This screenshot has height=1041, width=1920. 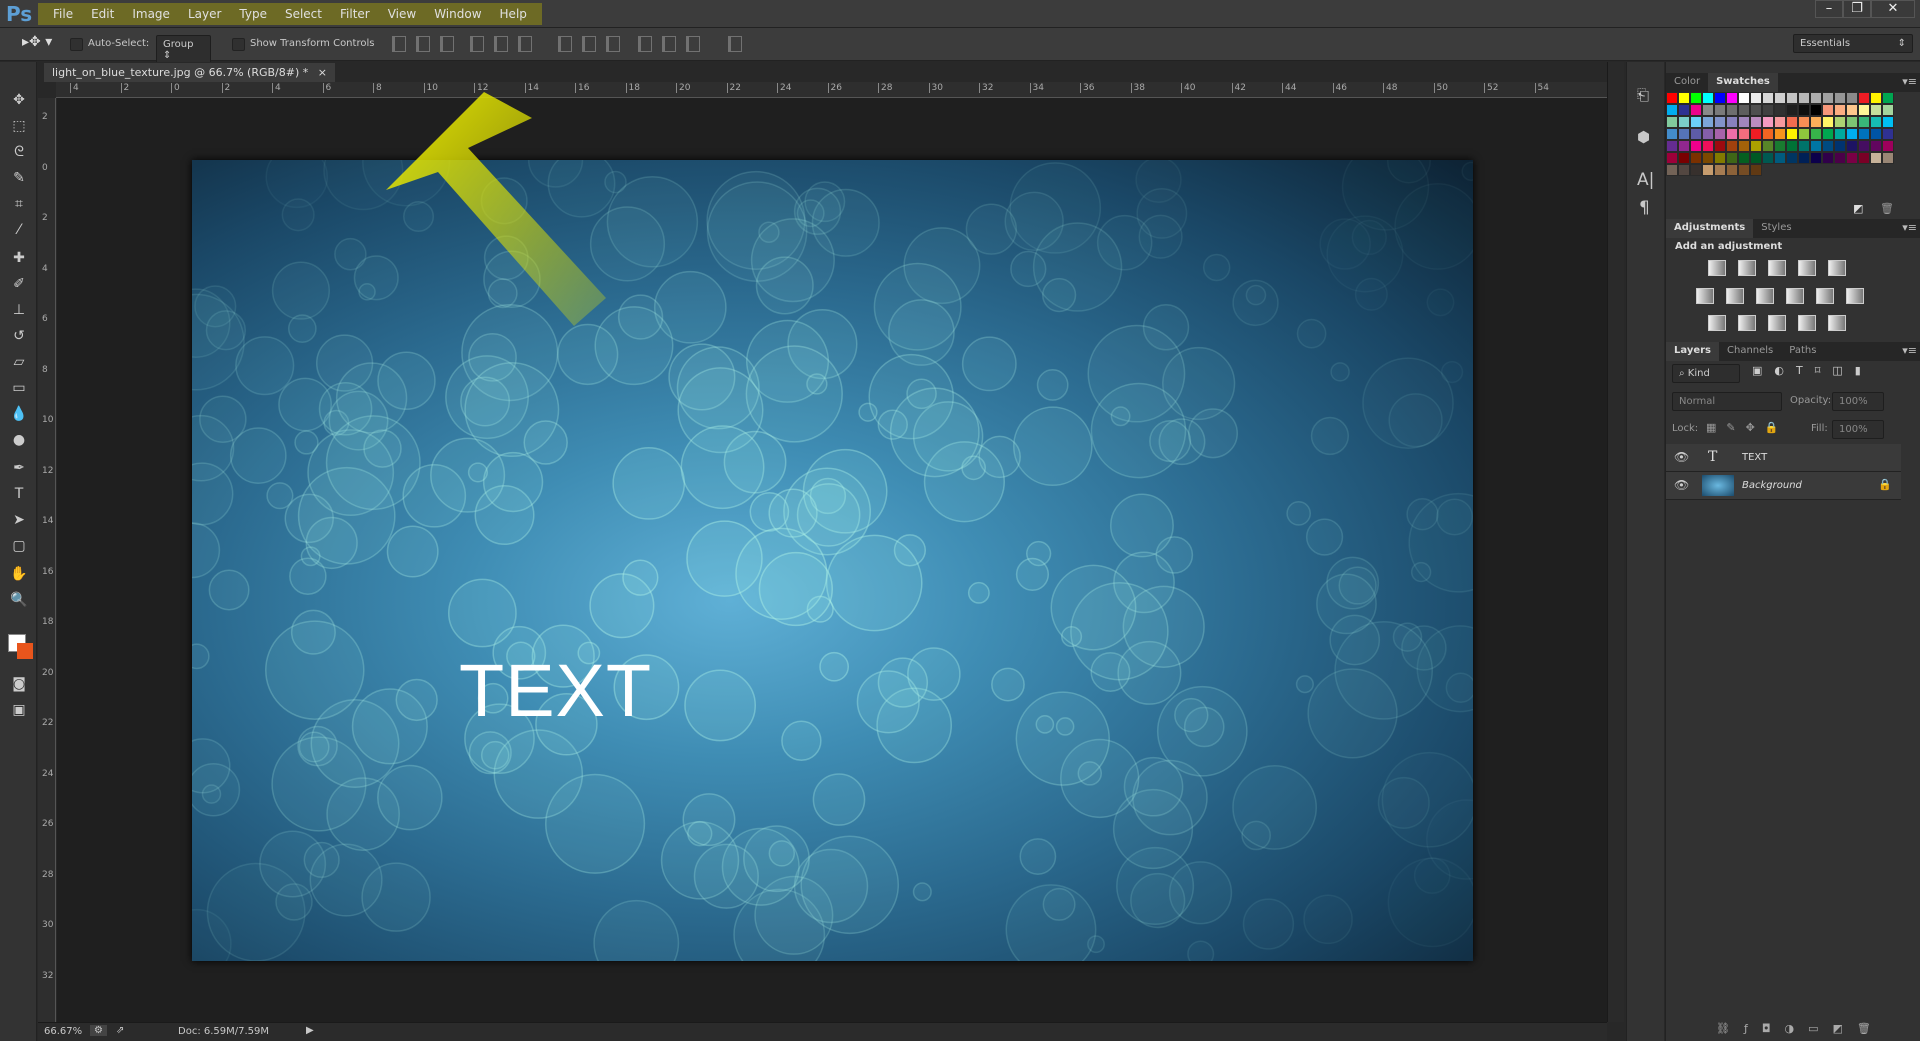 I want to click on align-right-icon, so click(x=525, y=44).